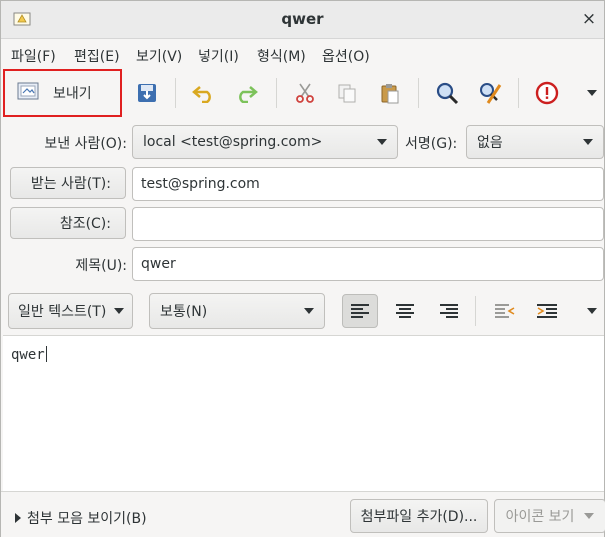  I want to click on align-left-button, so click(360, 311).